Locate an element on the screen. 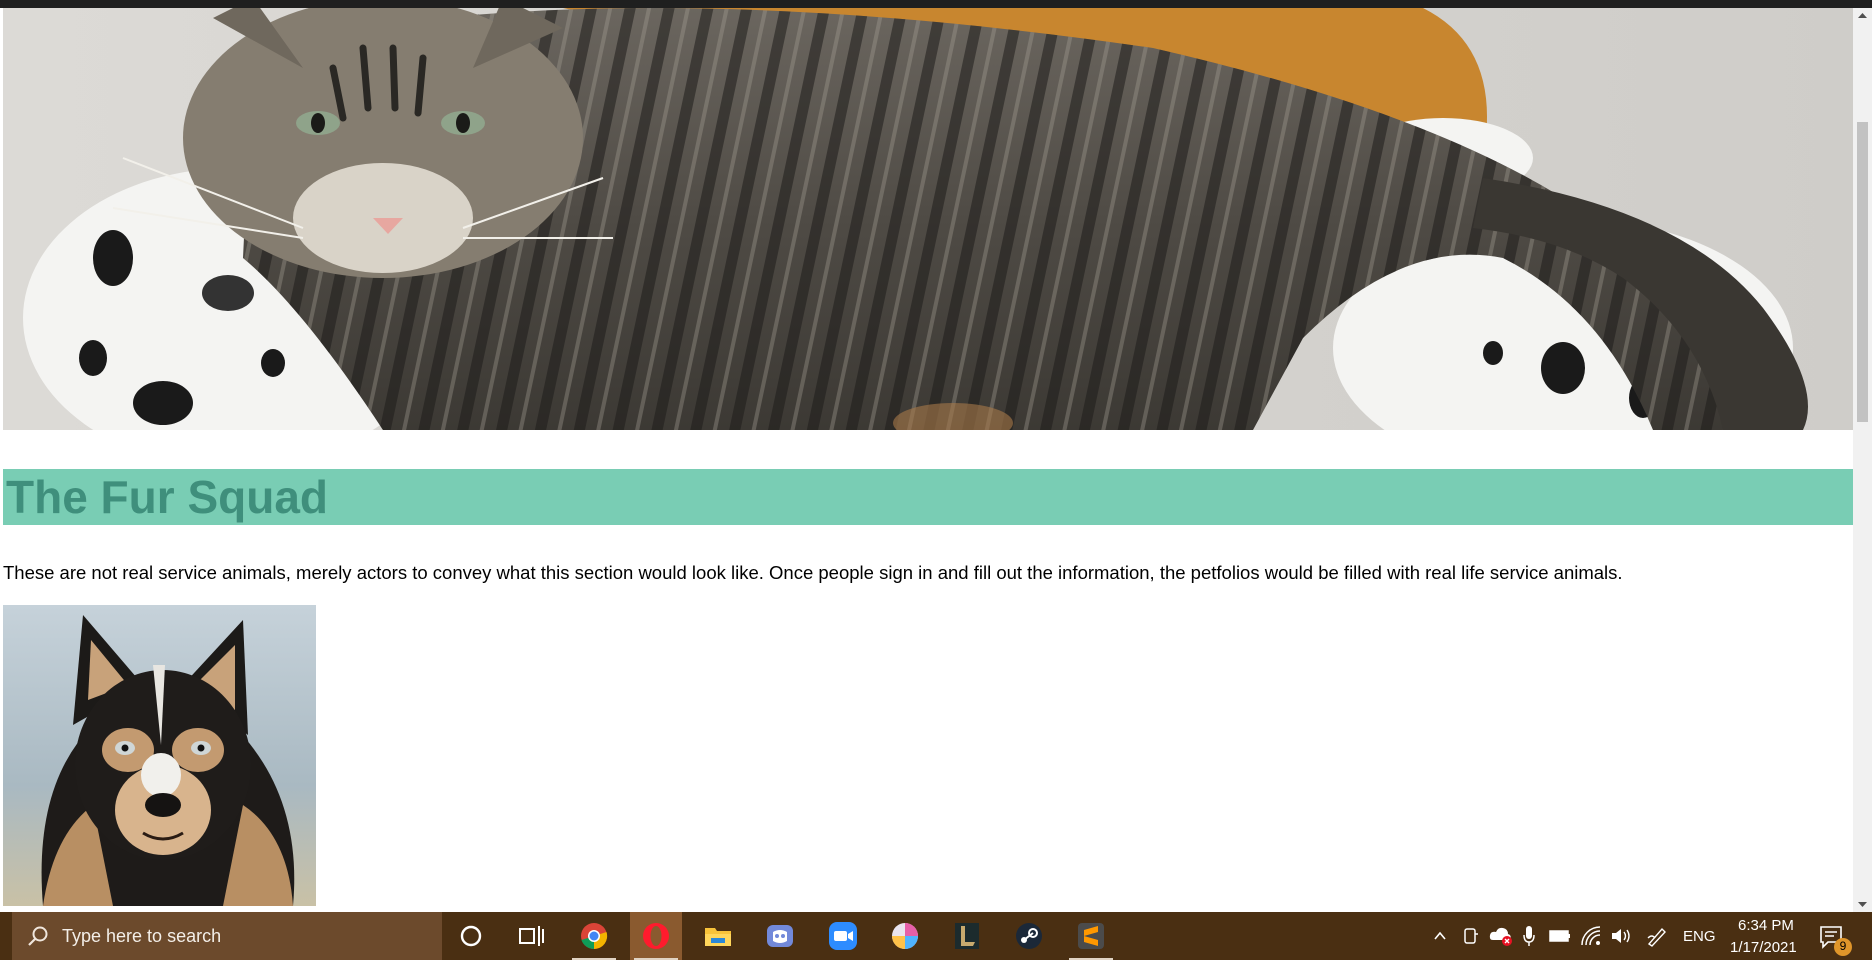  taskbar-search-box: Type here to search is located at coordinates (227, 936).